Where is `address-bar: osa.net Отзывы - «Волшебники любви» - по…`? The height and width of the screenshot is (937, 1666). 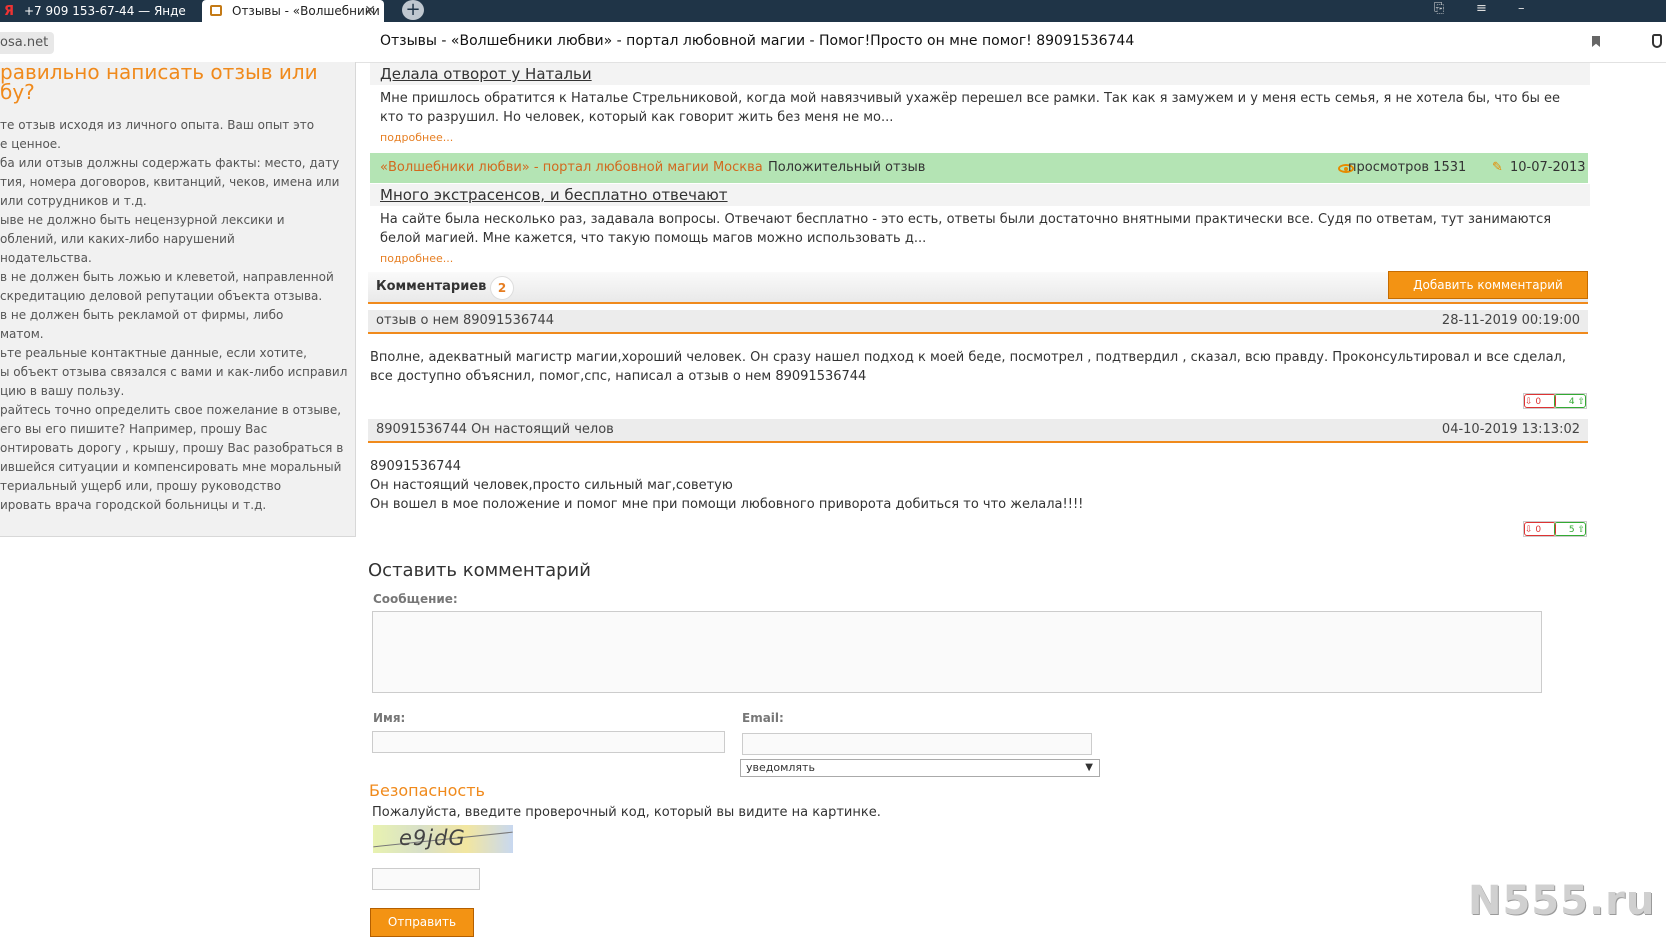 address-bar: osa.net Отзывы - «Волшебники любви» - по… is located at coordinates (833, 42).